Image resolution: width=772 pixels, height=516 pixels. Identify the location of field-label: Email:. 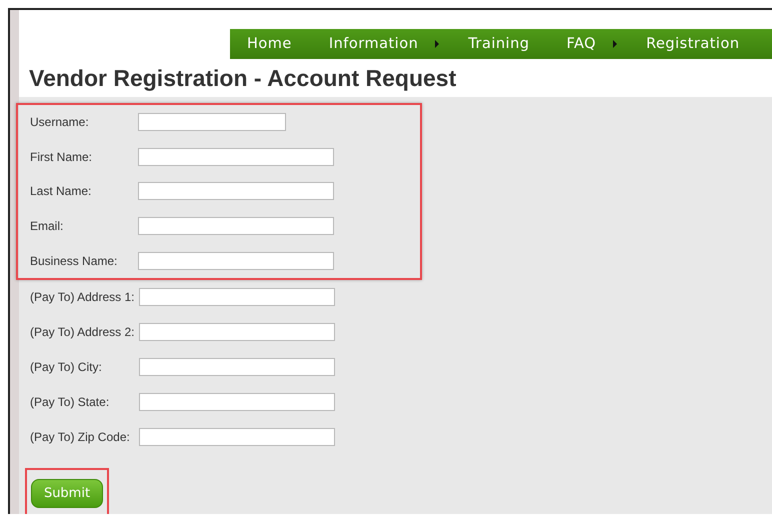
(47, 226).